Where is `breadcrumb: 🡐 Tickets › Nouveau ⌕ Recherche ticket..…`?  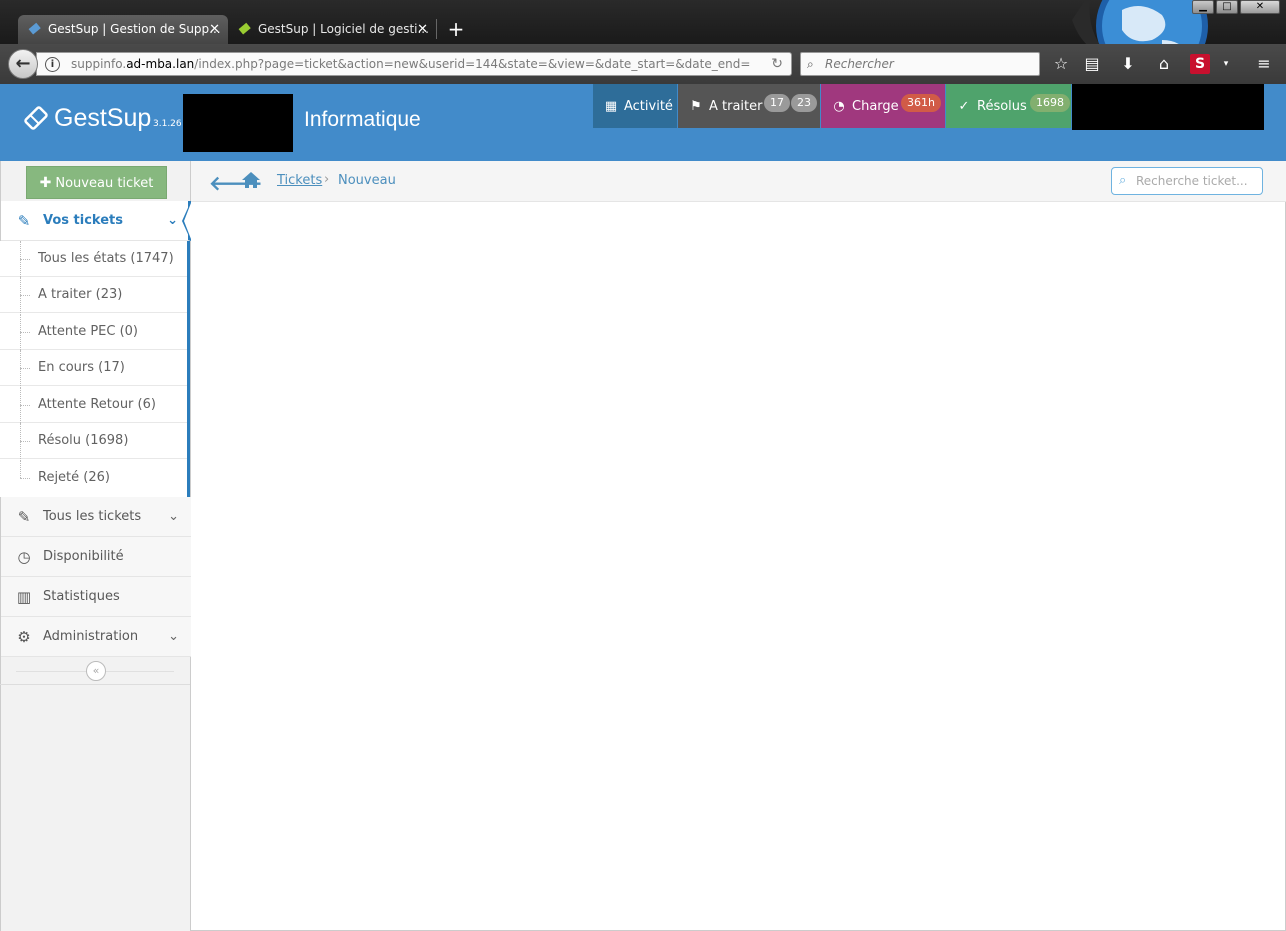
breadcrumb: 🡐 Tickets › Nouveau ⌕ Recherche ticket..… is located at coordinates (738, 181).